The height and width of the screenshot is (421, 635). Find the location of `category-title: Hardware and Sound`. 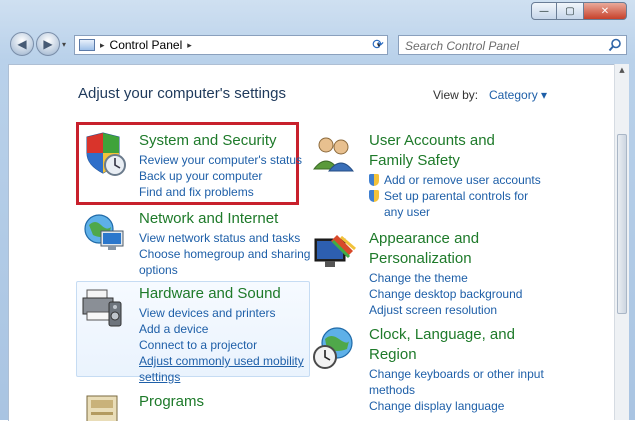

category-title: Hardware and Sound is located at coordinates (210, 294).